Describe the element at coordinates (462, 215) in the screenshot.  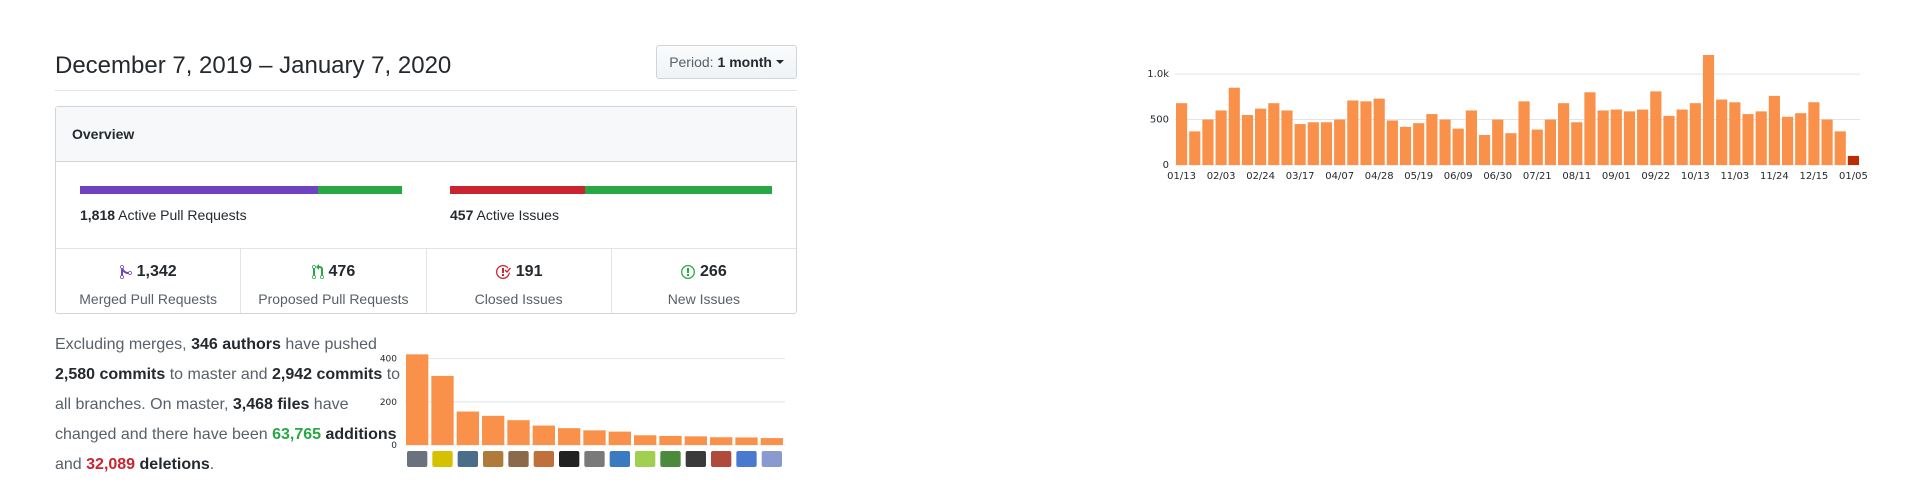
I see `active-issues-count: 457` at that location.